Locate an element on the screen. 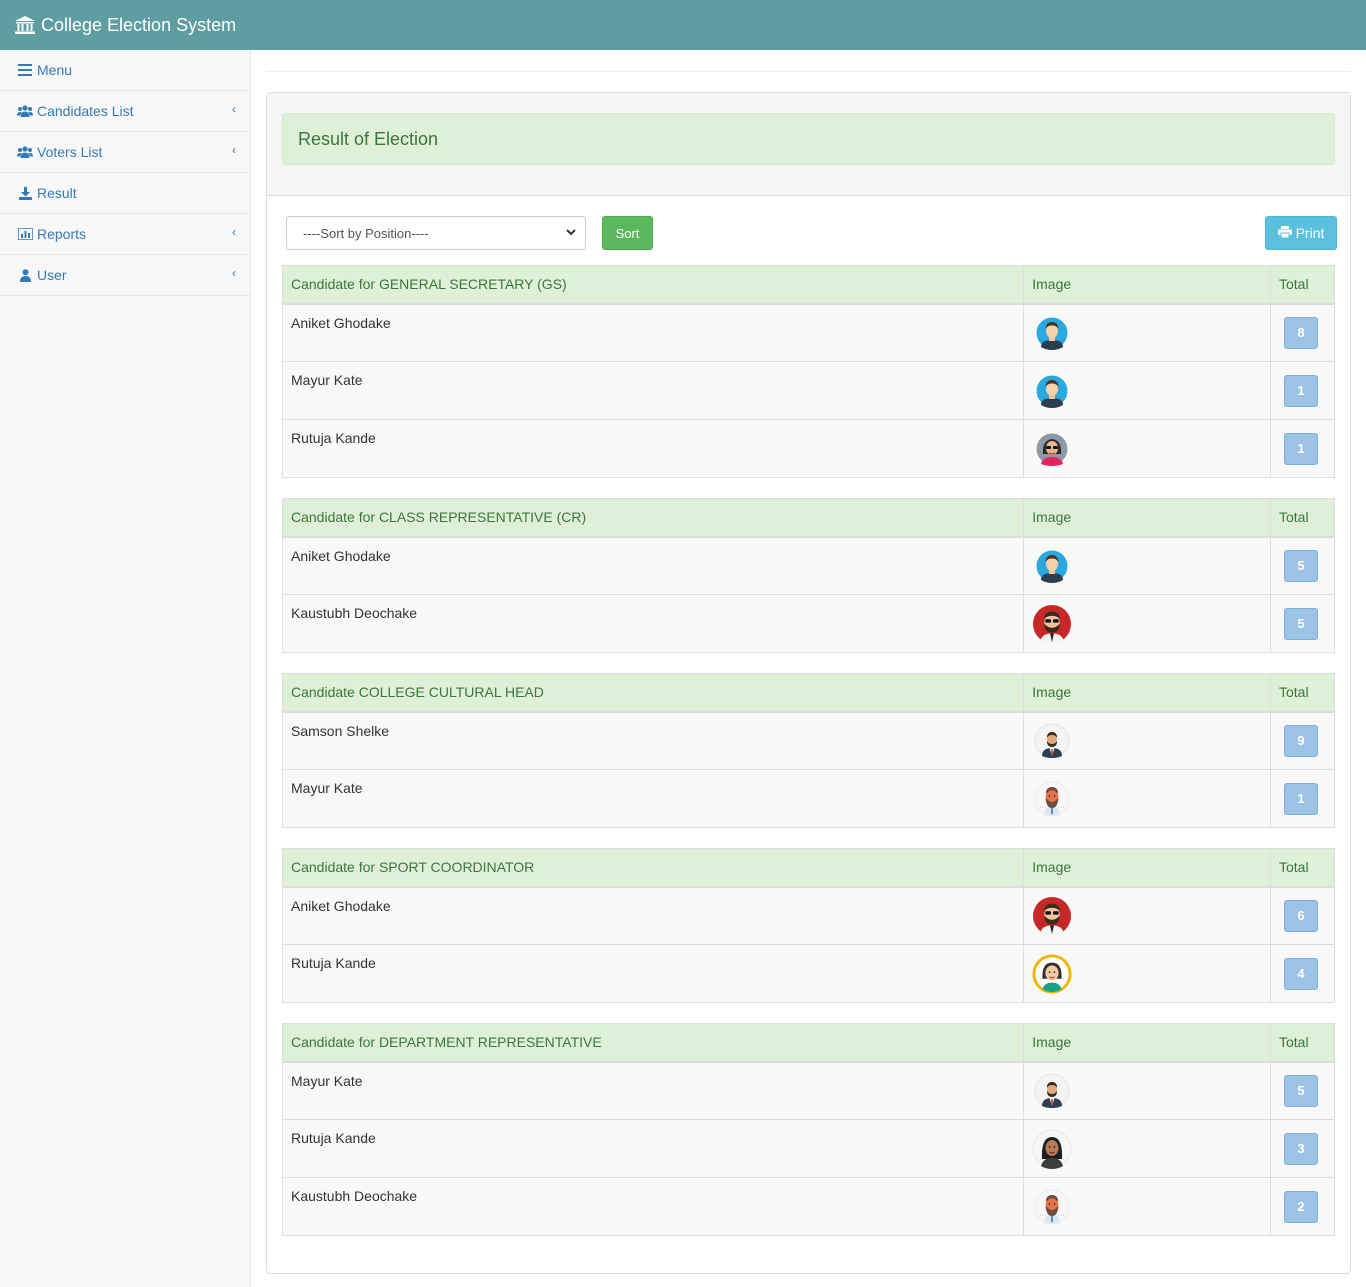 The height and width of the screenshot is (1287, 1366). brand: College Election System is located at coordinates (125, 25).